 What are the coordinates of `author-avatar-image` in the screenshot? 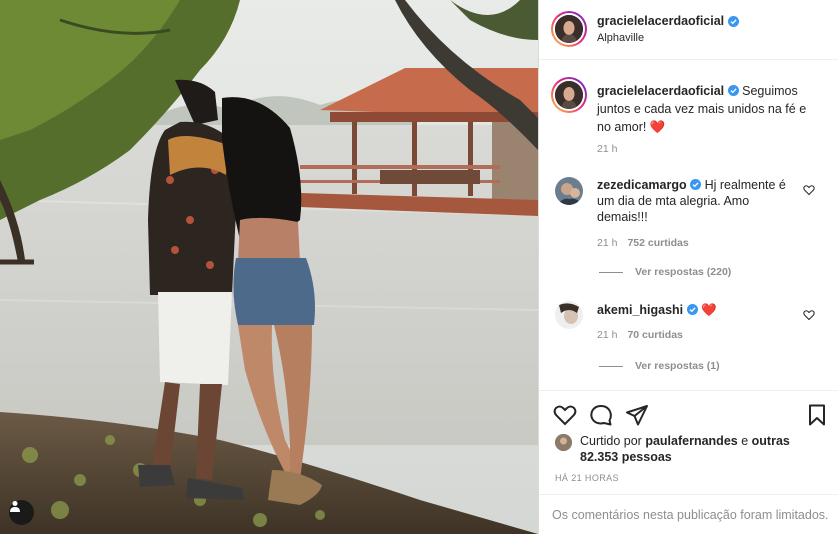 It's located at (569, 29).